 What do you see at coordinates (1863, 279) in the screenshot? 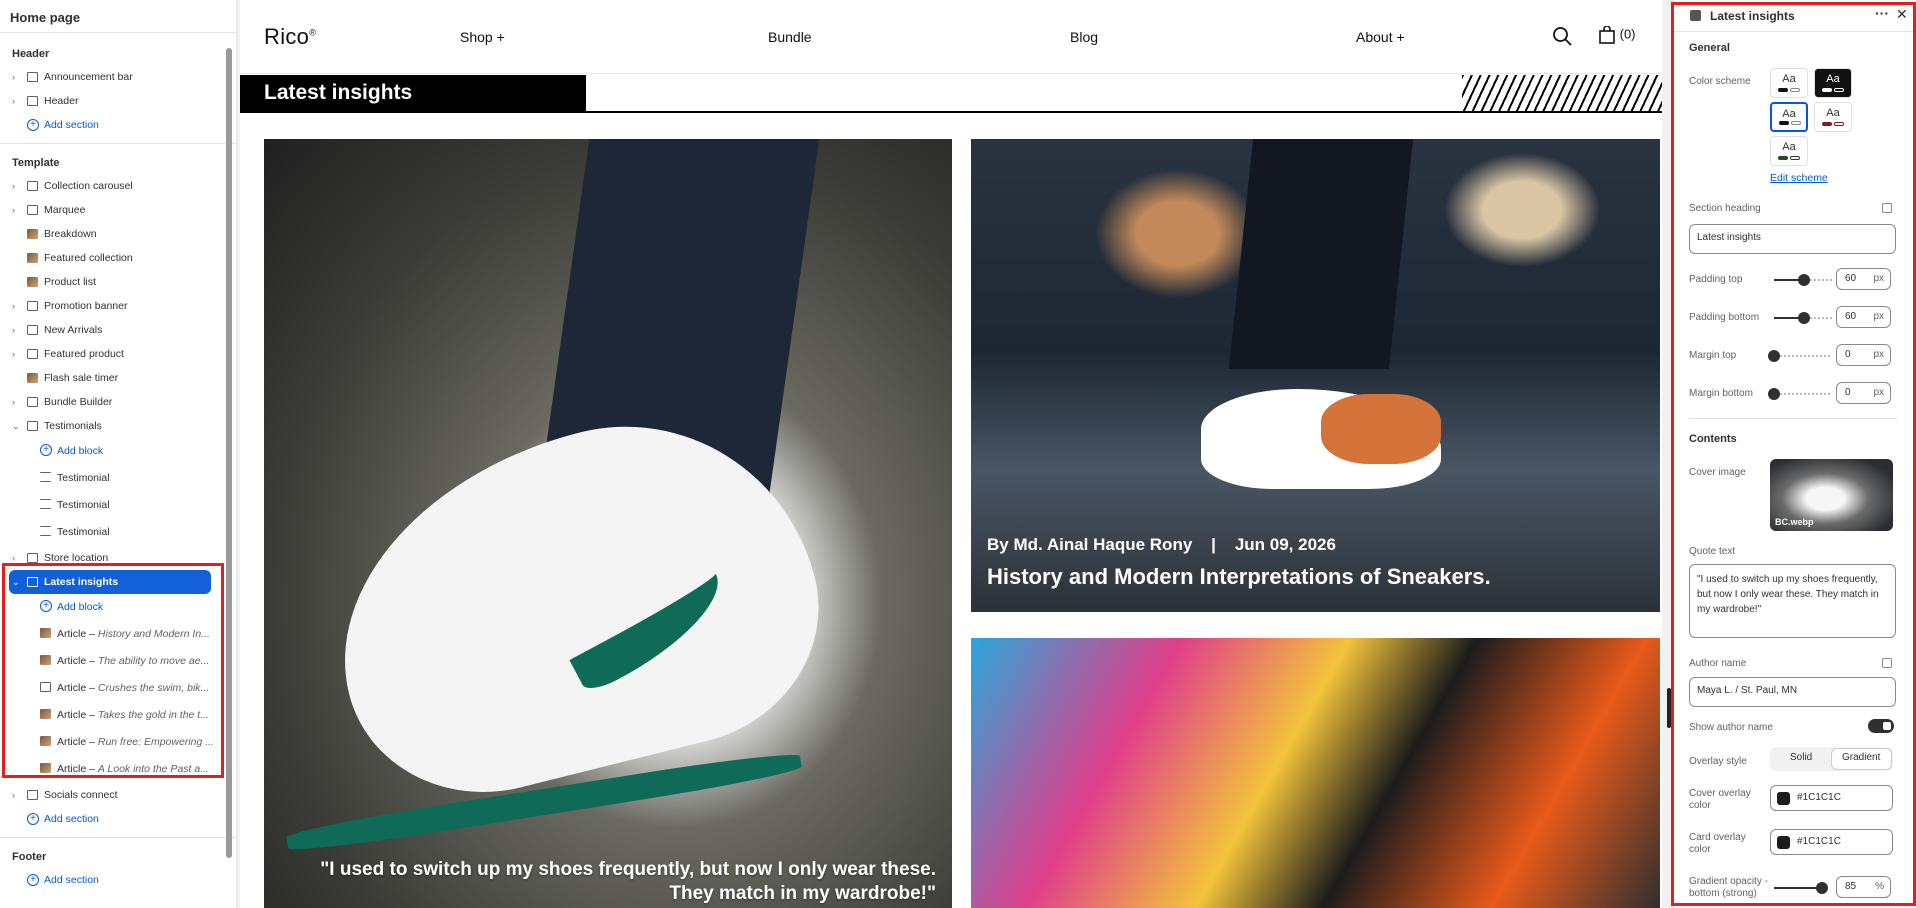
I see `padding-top-input: 60 px` at bounding box center [1863, 279].